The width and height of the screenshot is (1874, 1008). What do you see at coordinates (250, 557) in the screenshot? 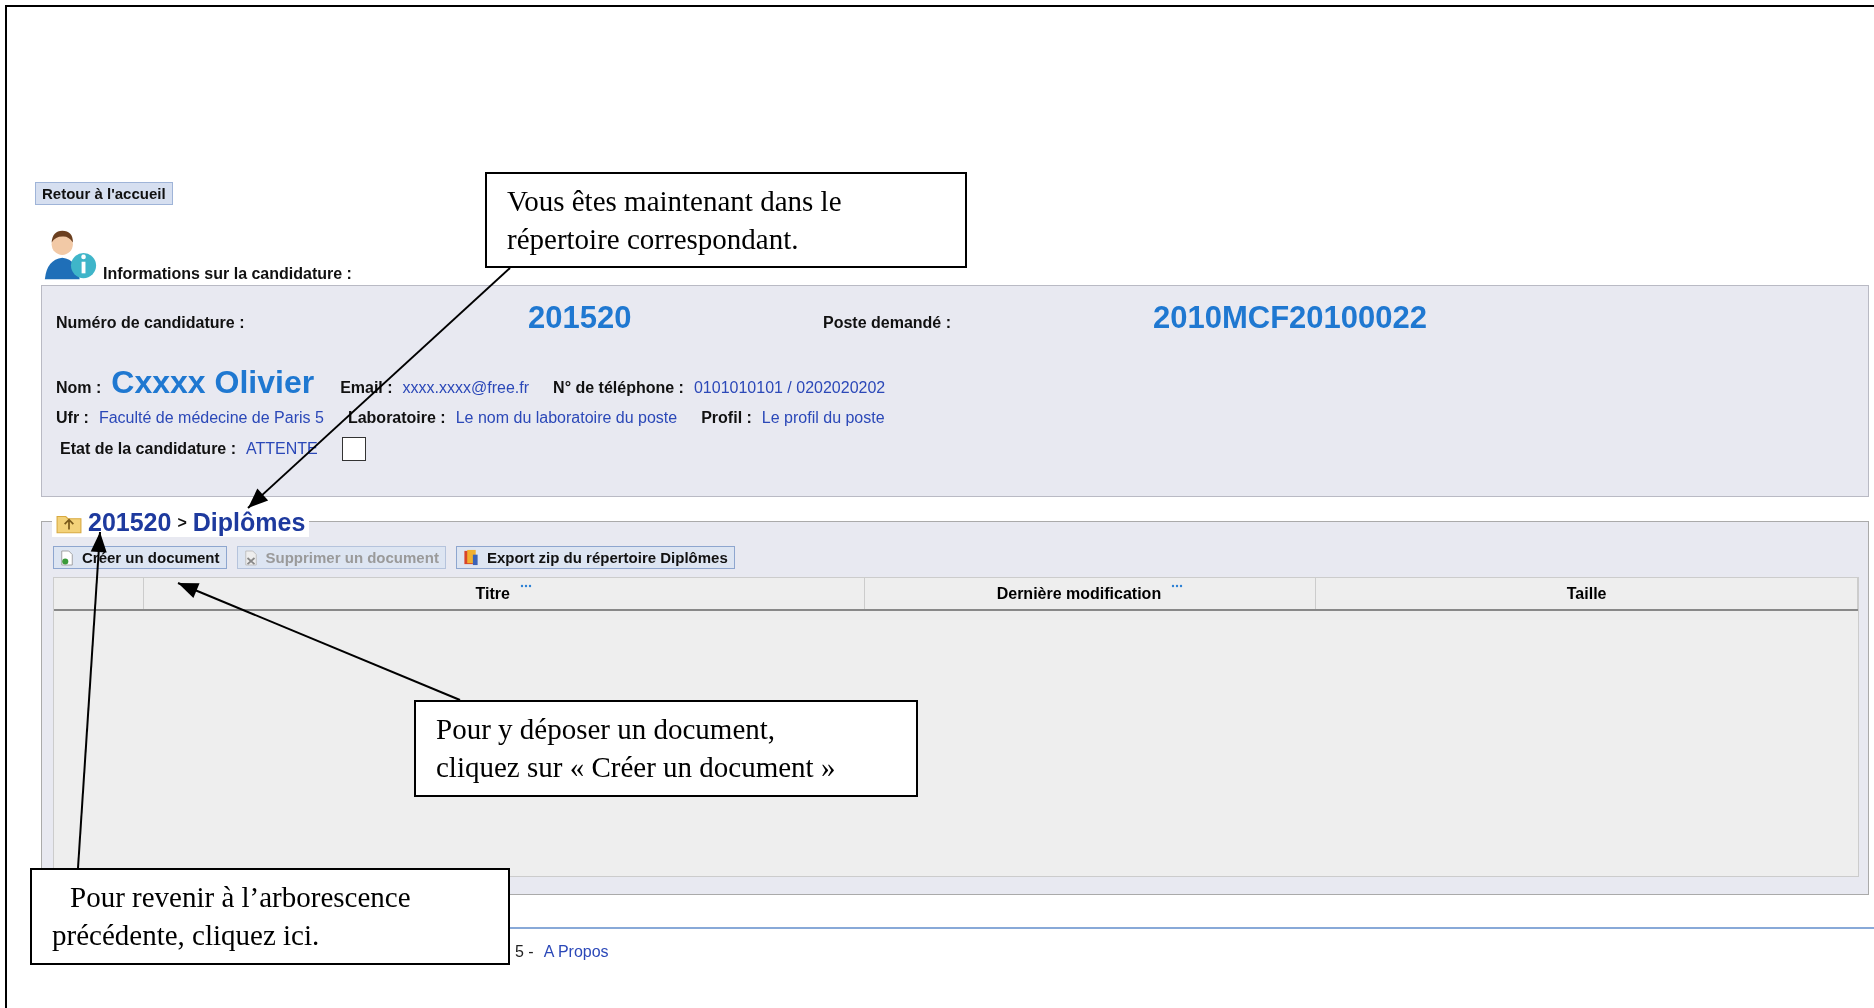
I see `delete-document-icon` at bounding box center [250, 557].